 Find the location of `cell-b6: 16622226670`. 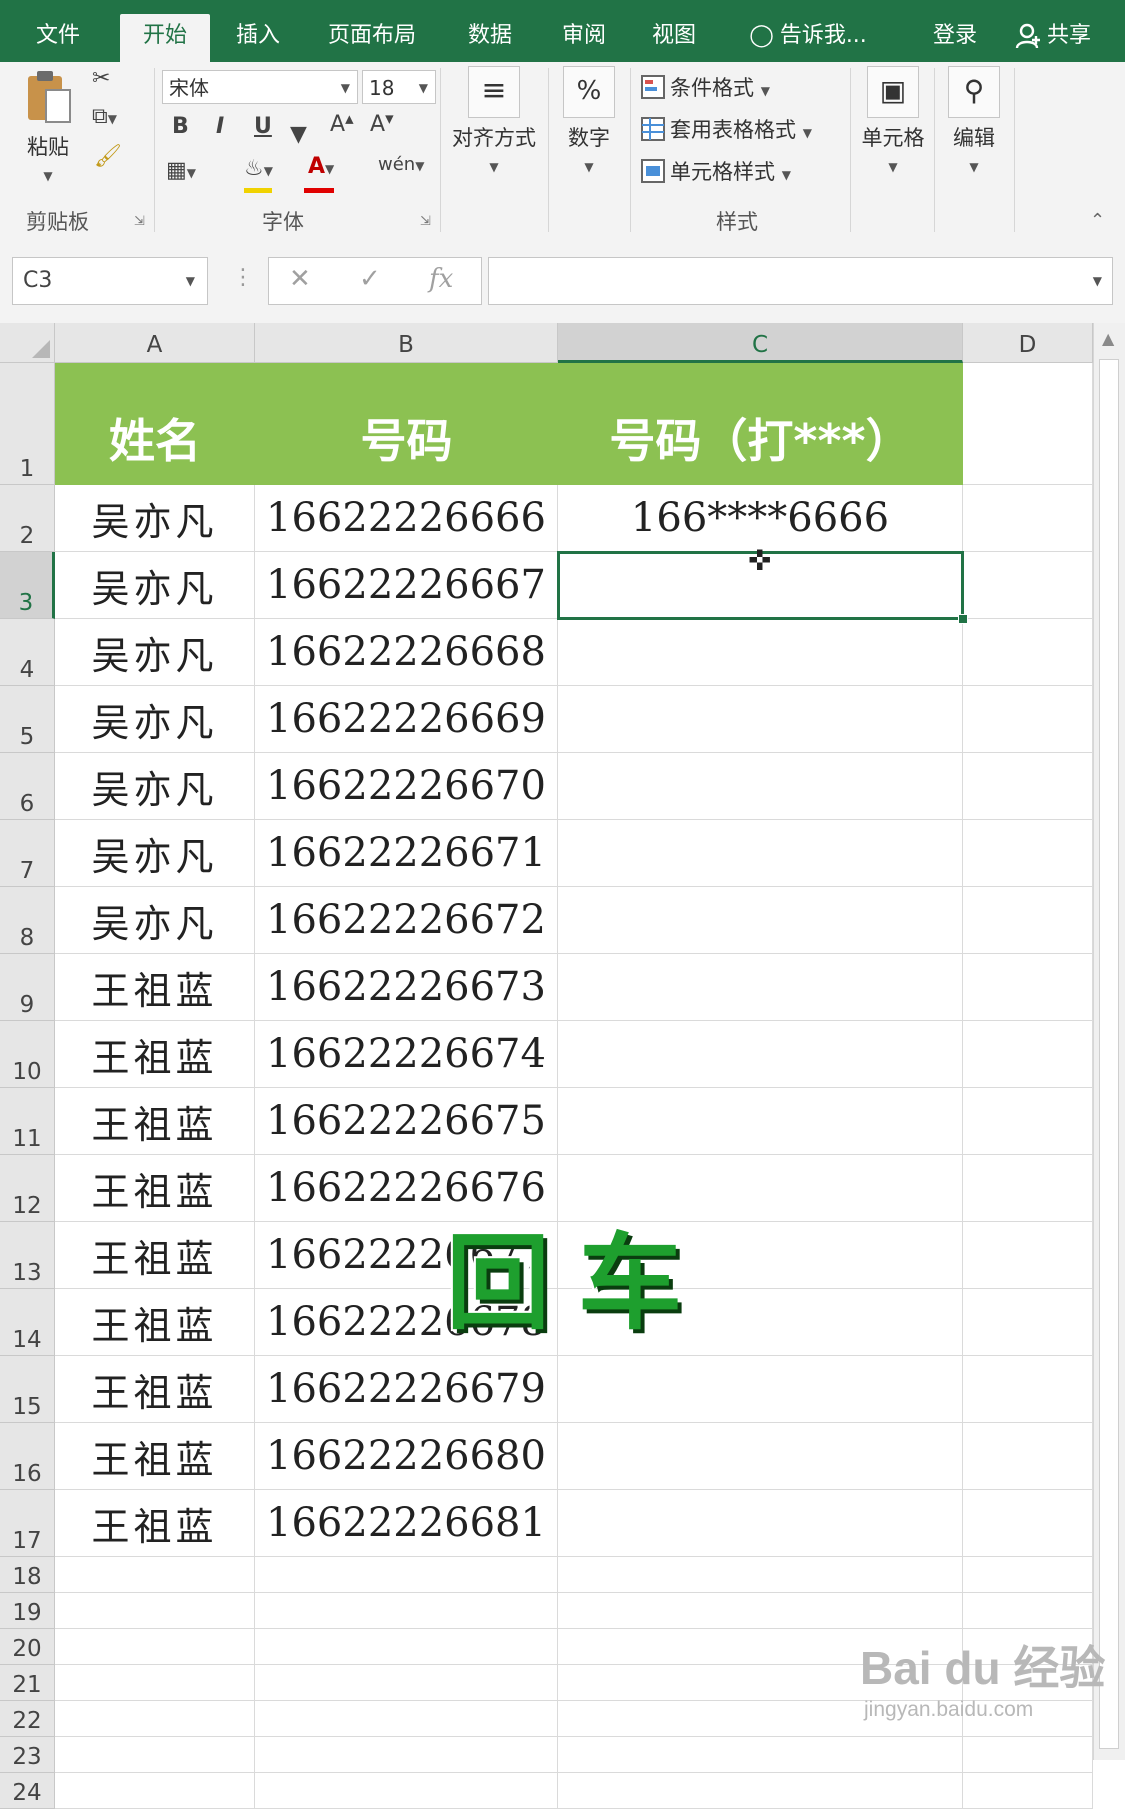

cell-b6: 16622226670 is located at coordinates (406, 786).